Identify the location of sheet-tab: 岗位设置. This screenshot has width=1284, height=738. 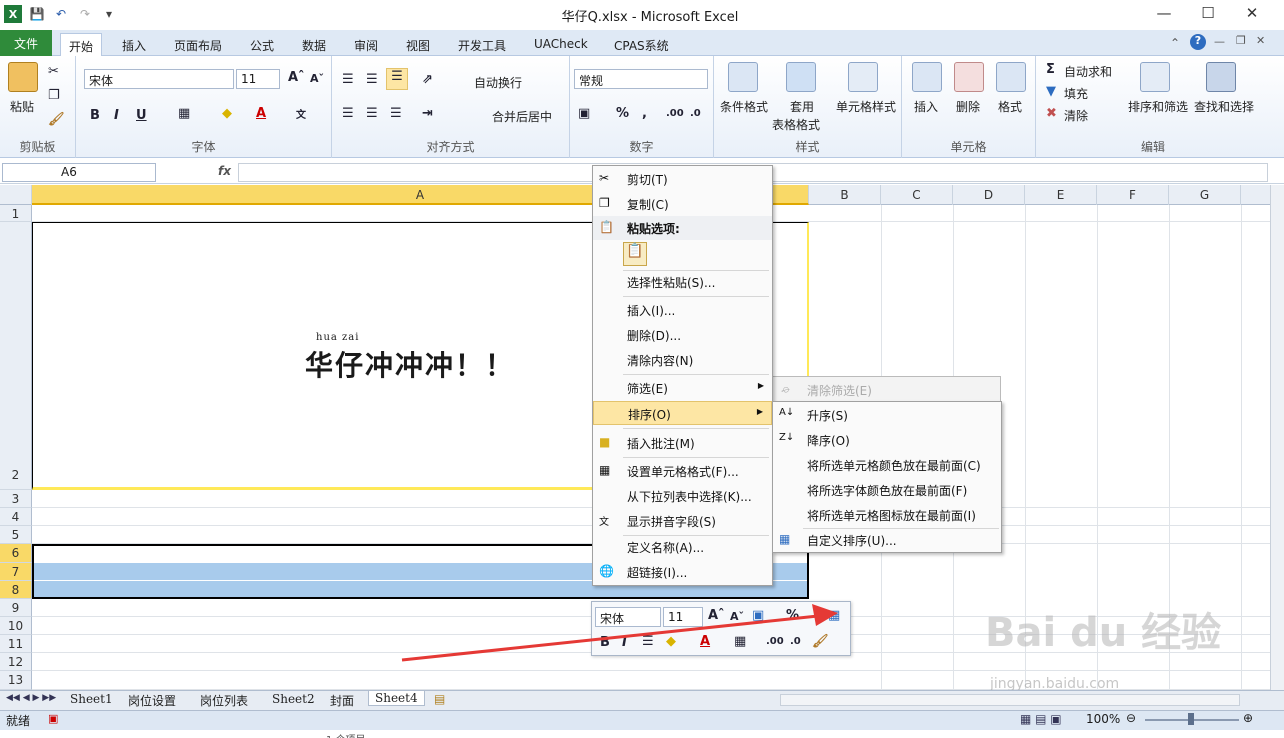
(152, 700).